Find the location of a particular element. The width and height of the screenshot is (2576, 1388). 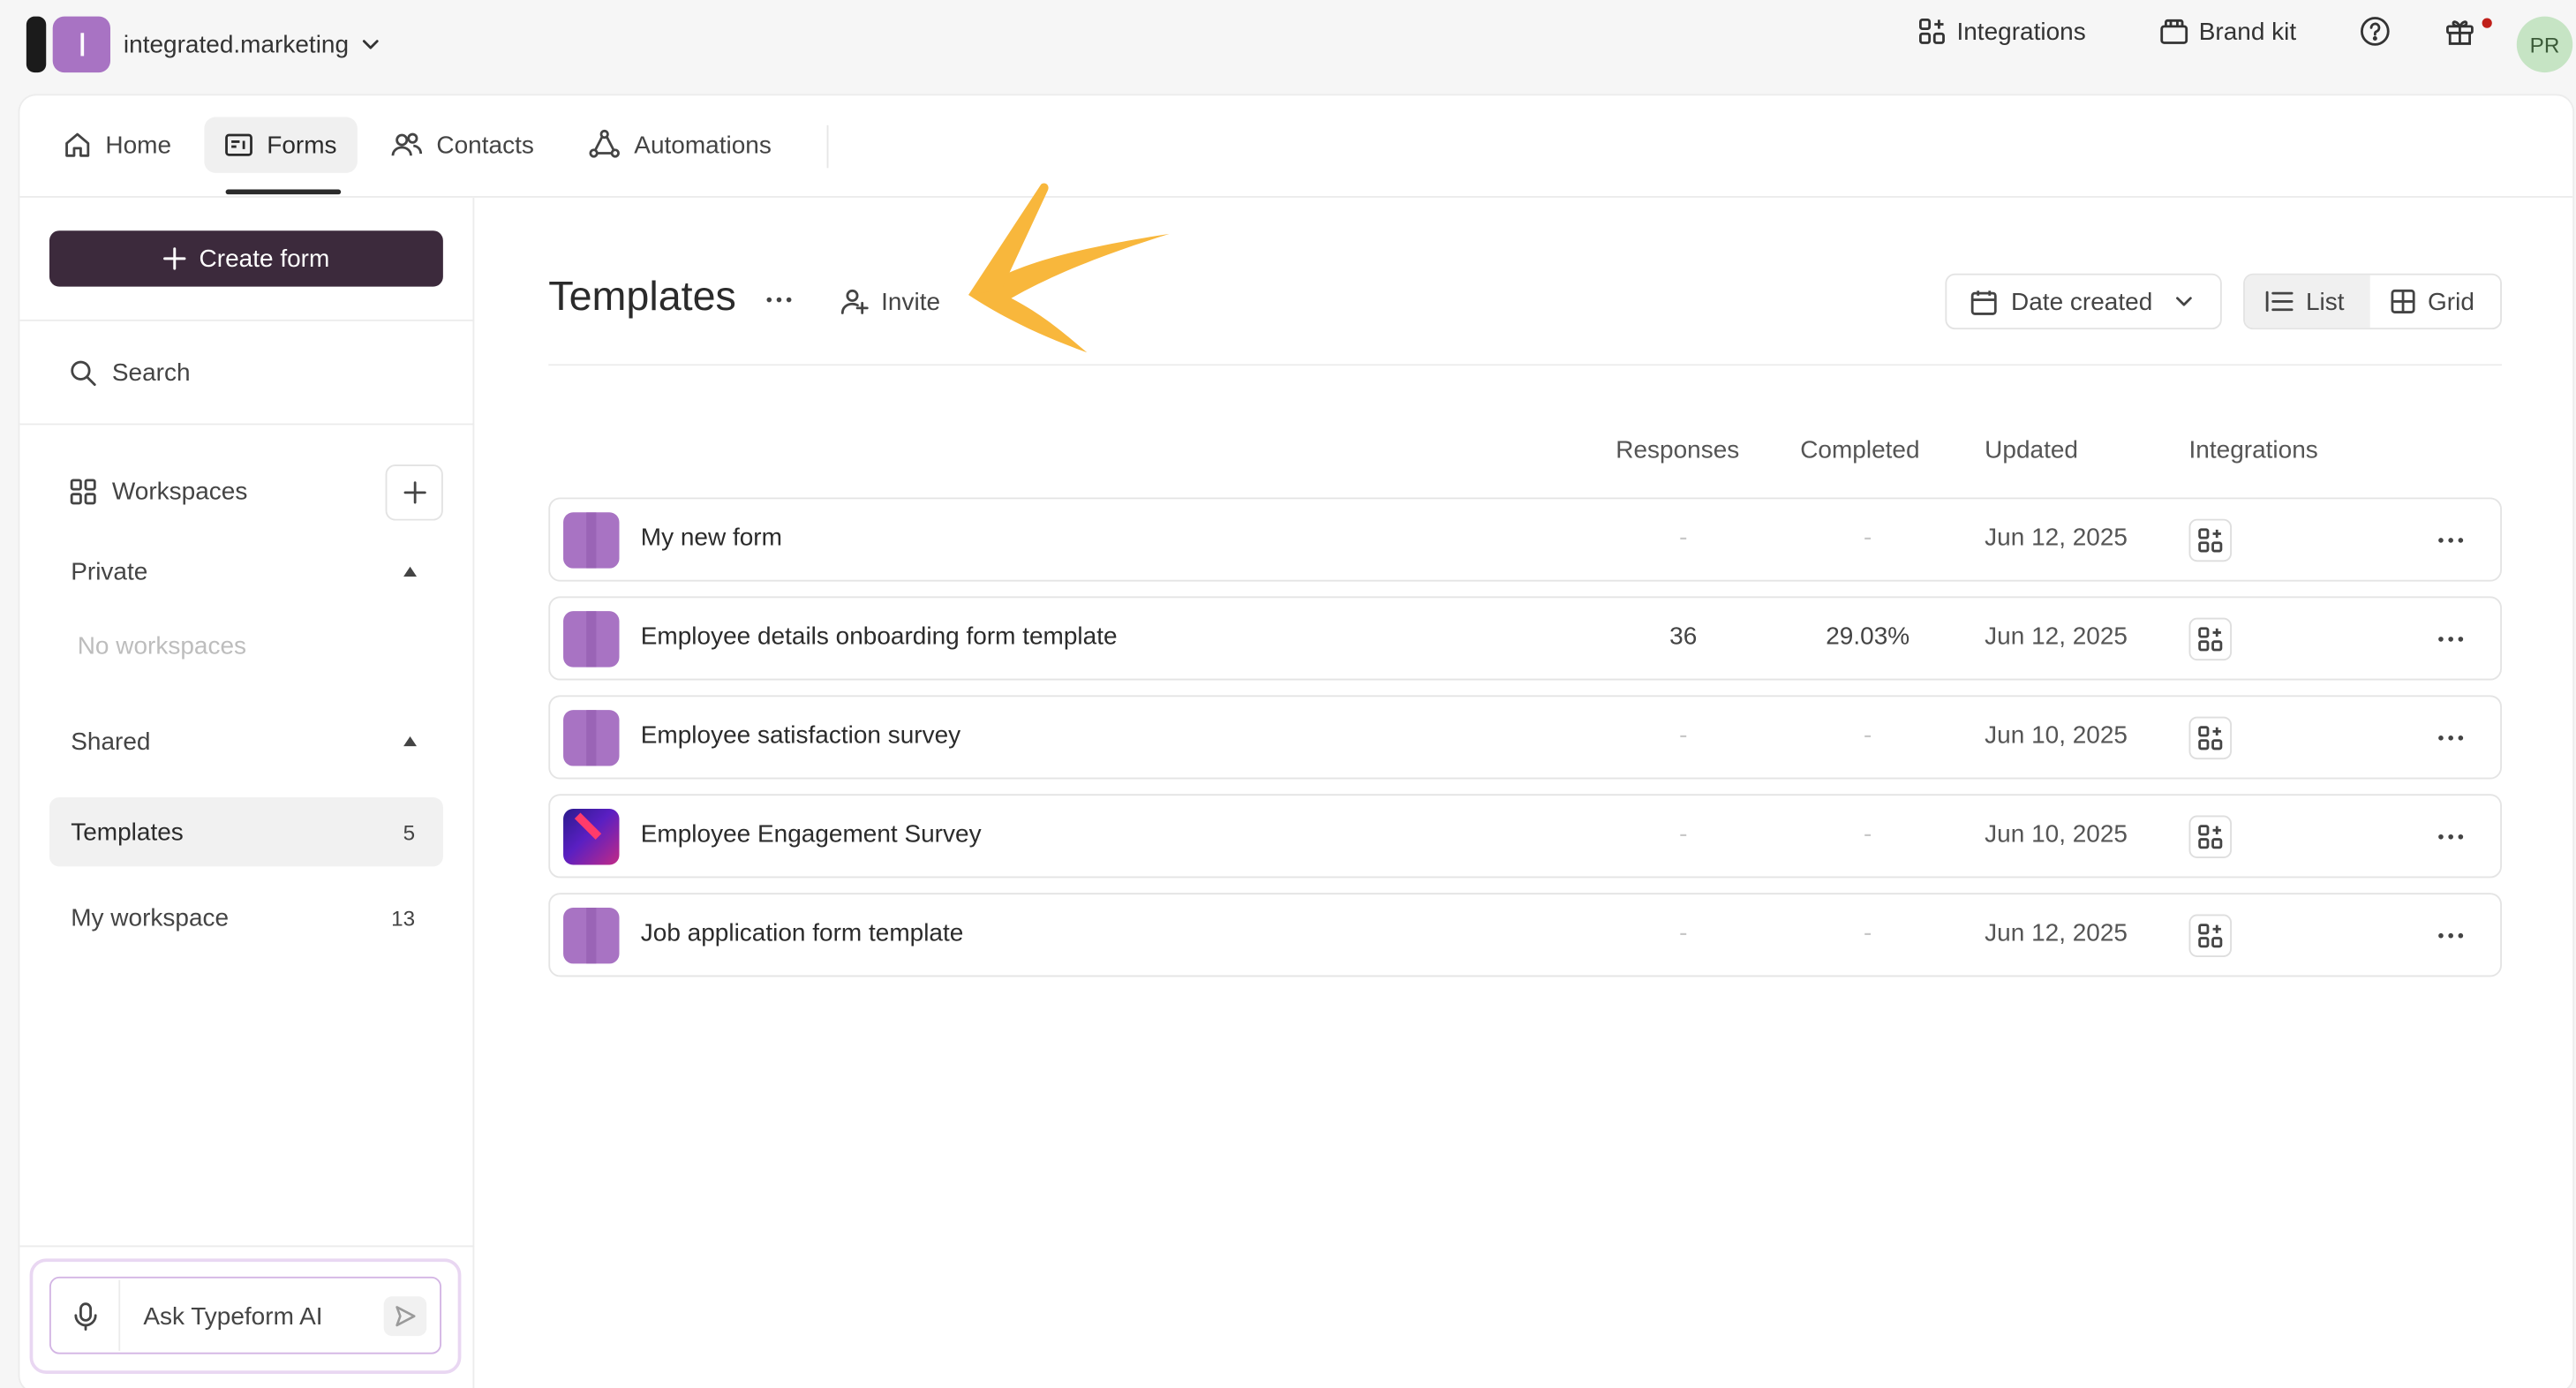

form-name: Job application form template is located at coordinates (802, 933).